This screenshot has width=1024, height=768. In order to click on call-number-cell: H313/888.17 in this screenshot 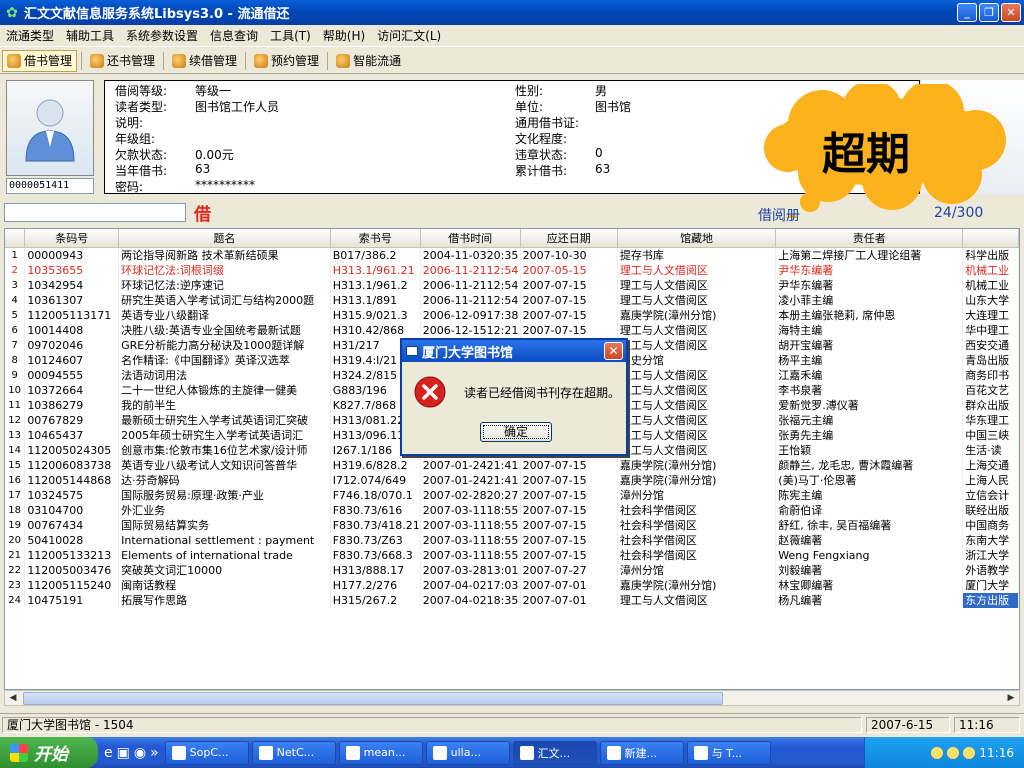, I will do `click(375, 570)`.